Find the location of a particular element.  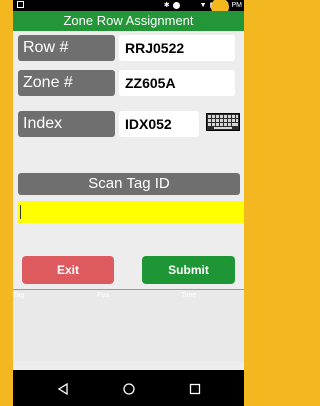

image-notification-icon is located at coordinates (20, 4).